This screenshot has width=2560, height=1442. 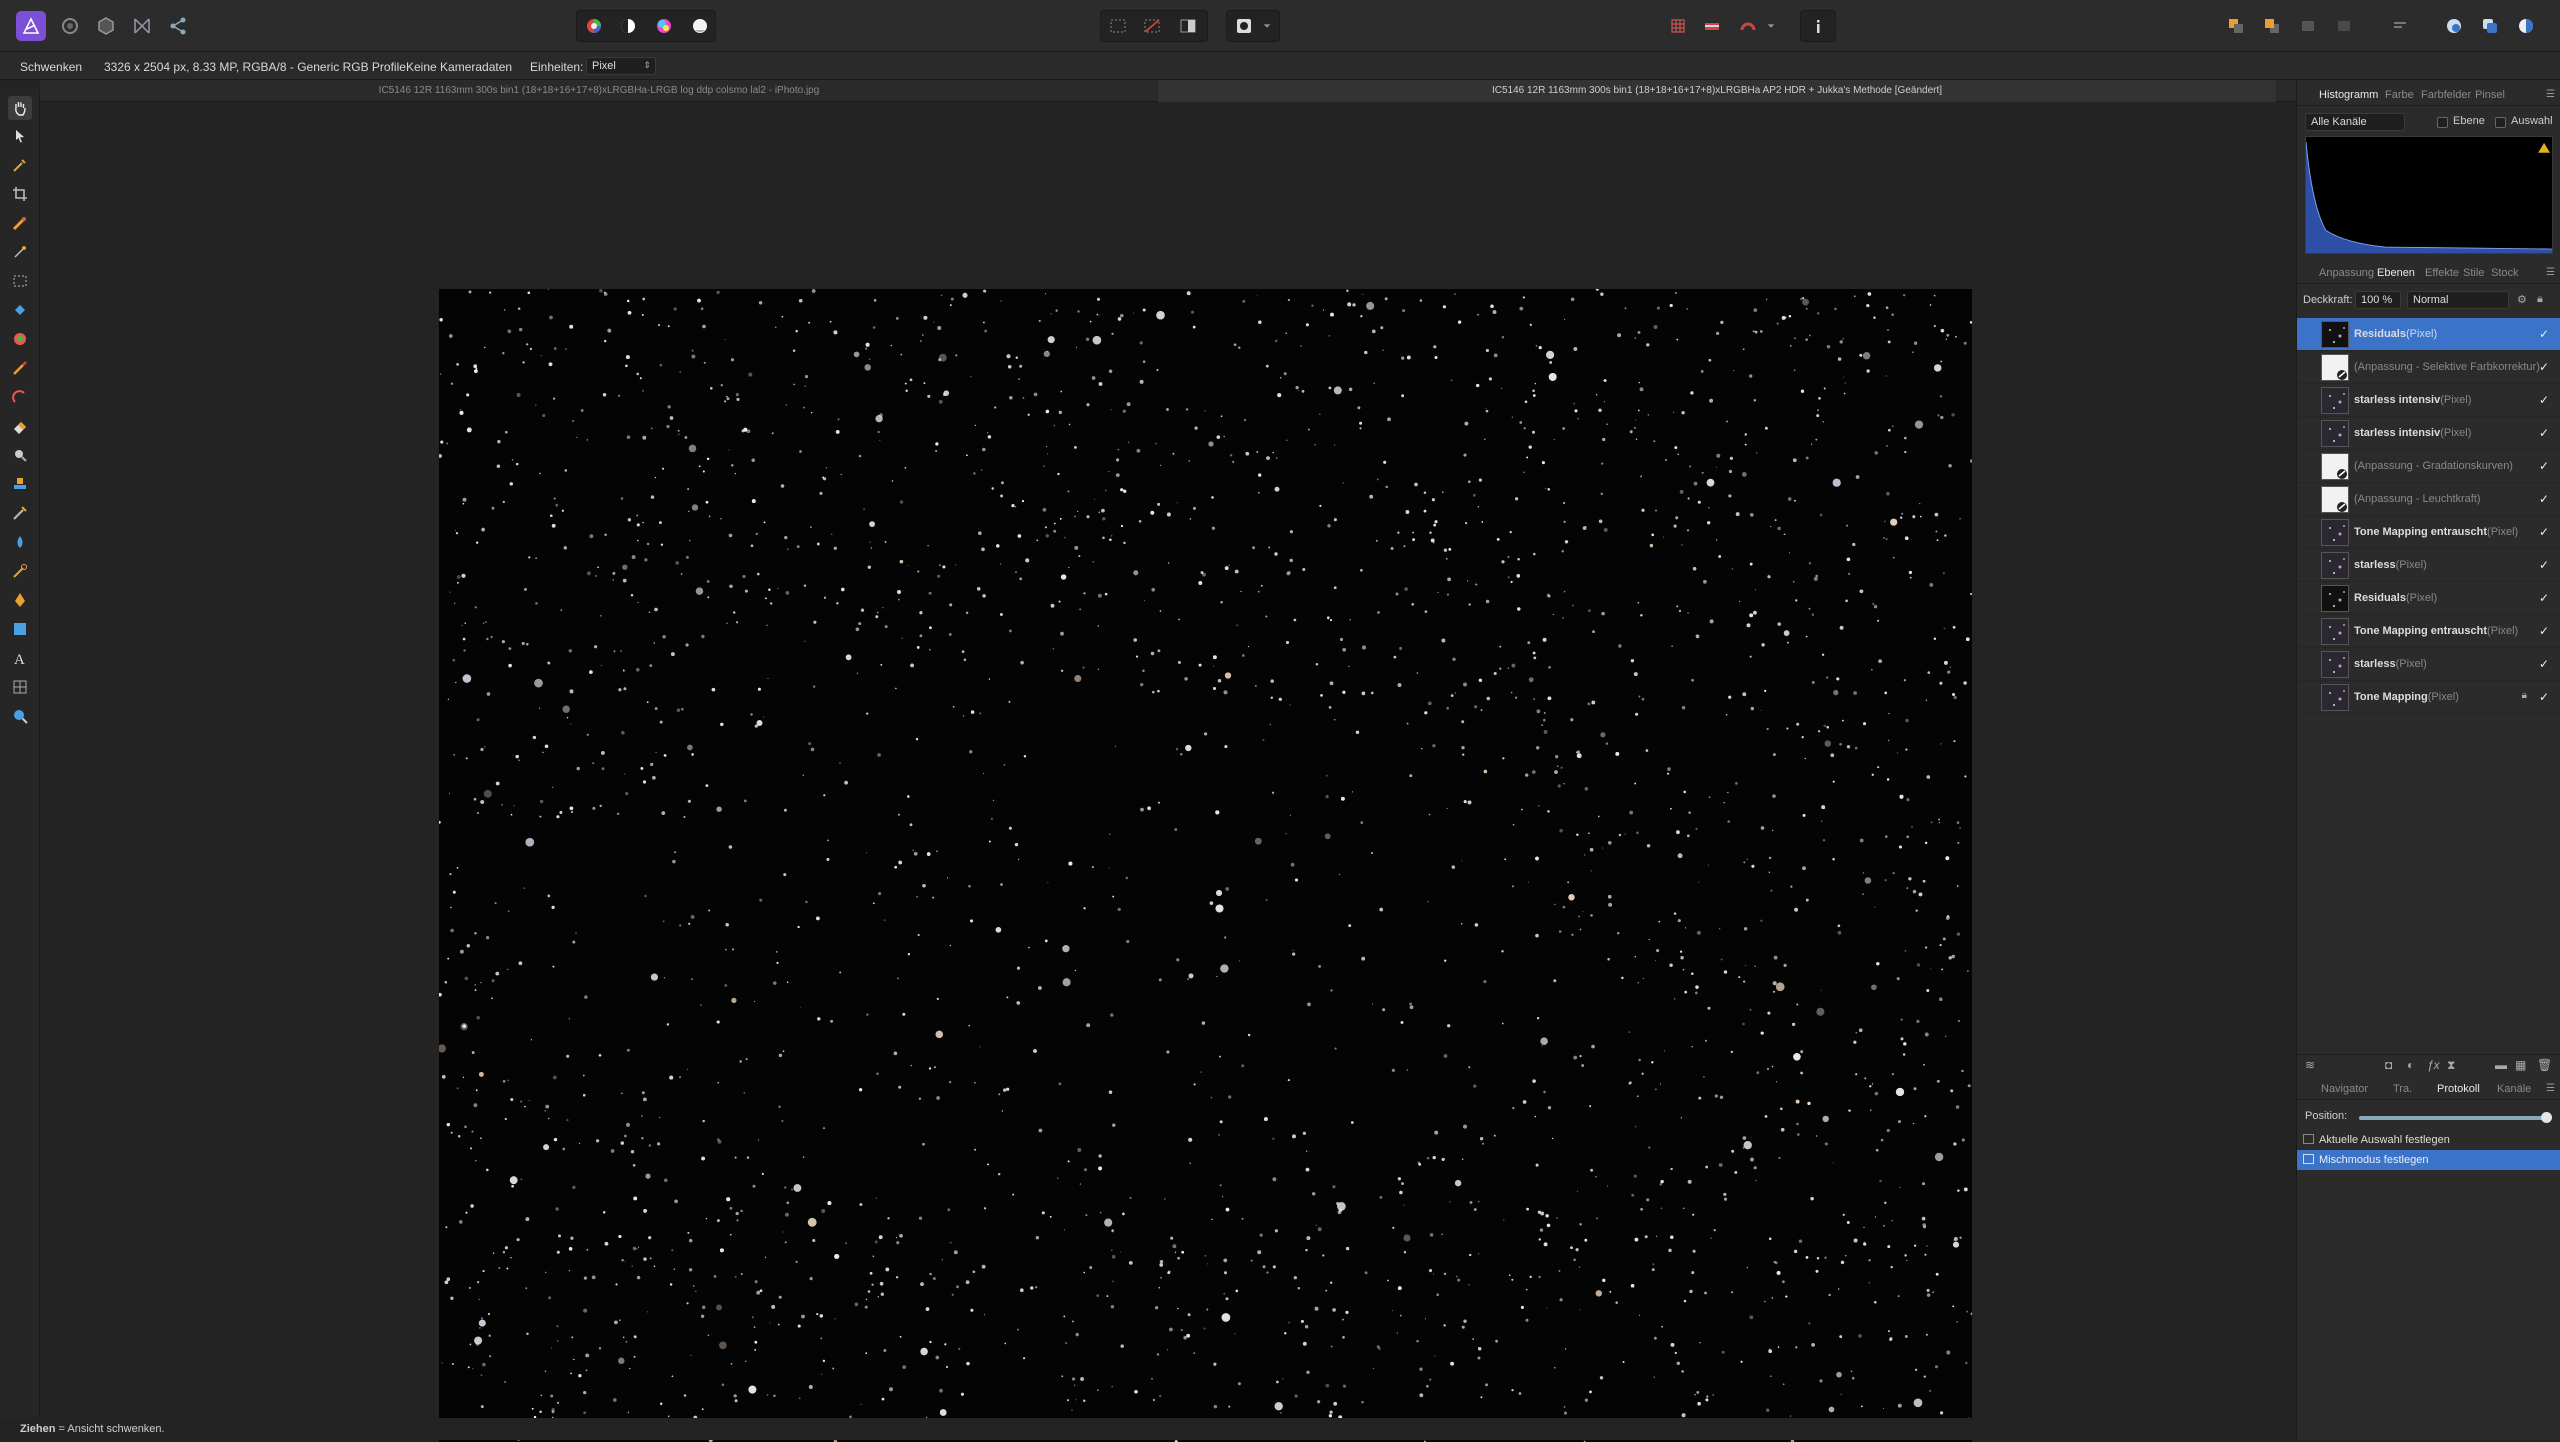 I want to click on white-balance-icon, so click(x=700, y=26).